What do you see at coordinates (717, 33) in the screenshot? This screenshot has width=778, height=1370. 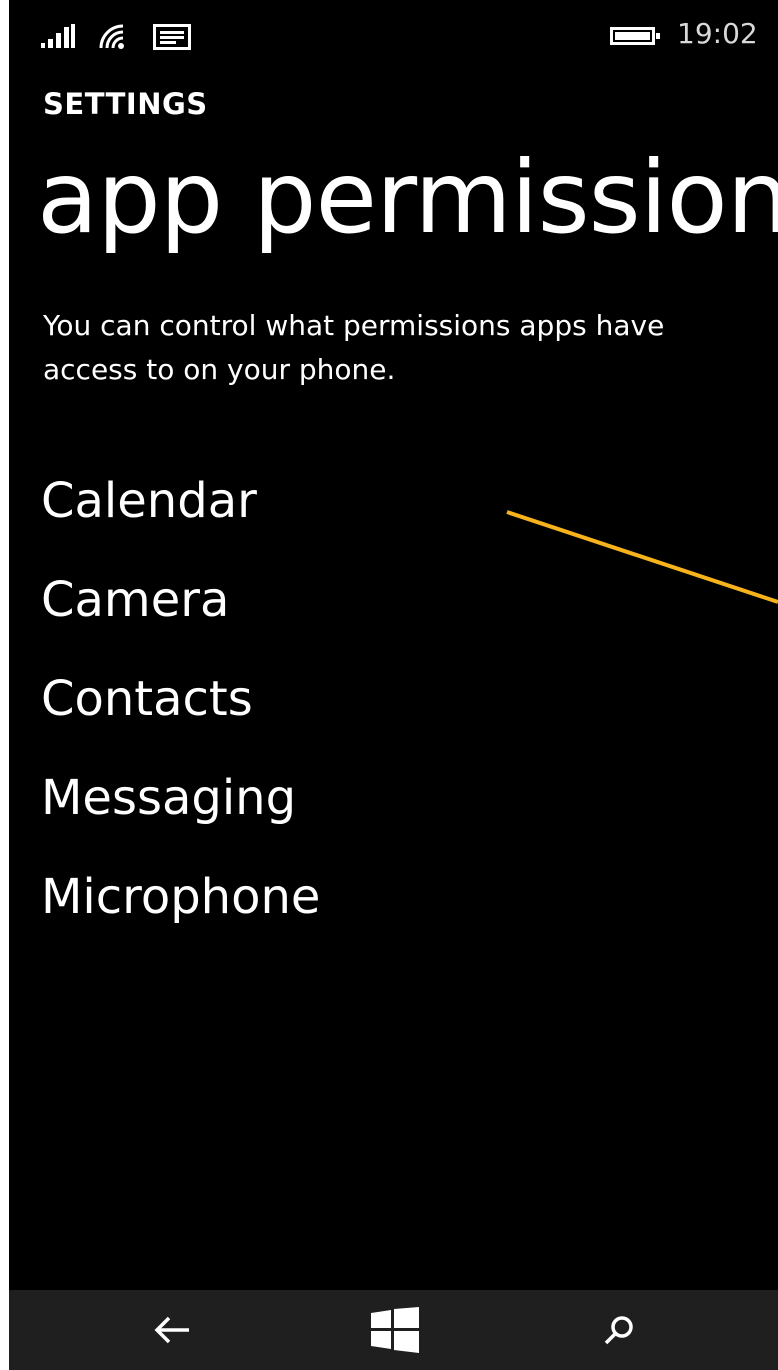 I see `status-time: 19:02` at bounding box center [717, 33].